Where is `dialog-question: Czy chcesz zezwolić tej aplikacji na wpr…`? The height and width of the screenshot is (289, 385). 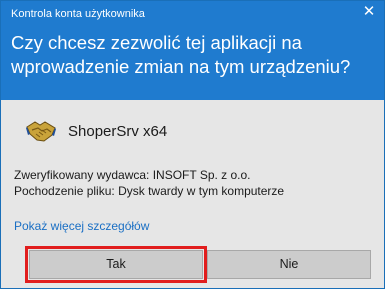 dialog-question: Czy chcesz zezwolić tej aplikacji na wpr… is located at coordinates (181, 54).